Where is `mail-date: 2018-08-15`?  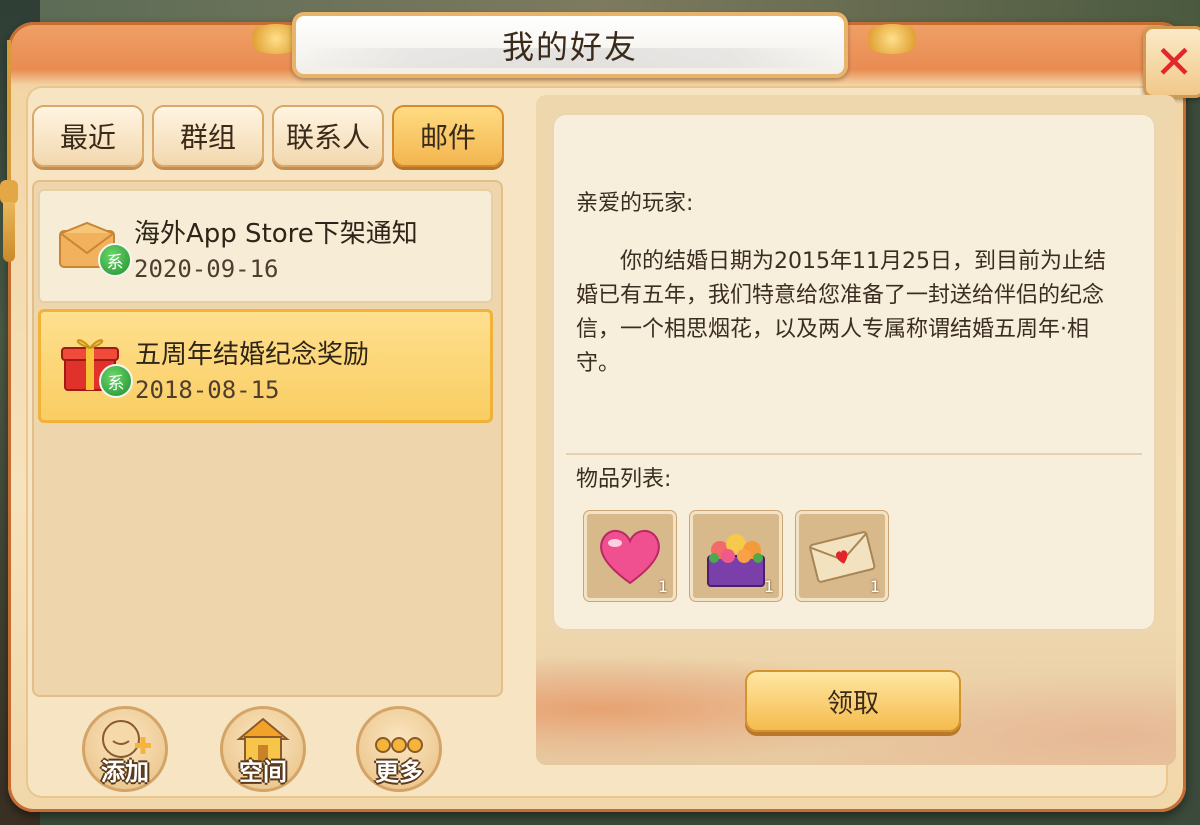 mail-date: 2018-08-15 is located at coordinates (207, 390).